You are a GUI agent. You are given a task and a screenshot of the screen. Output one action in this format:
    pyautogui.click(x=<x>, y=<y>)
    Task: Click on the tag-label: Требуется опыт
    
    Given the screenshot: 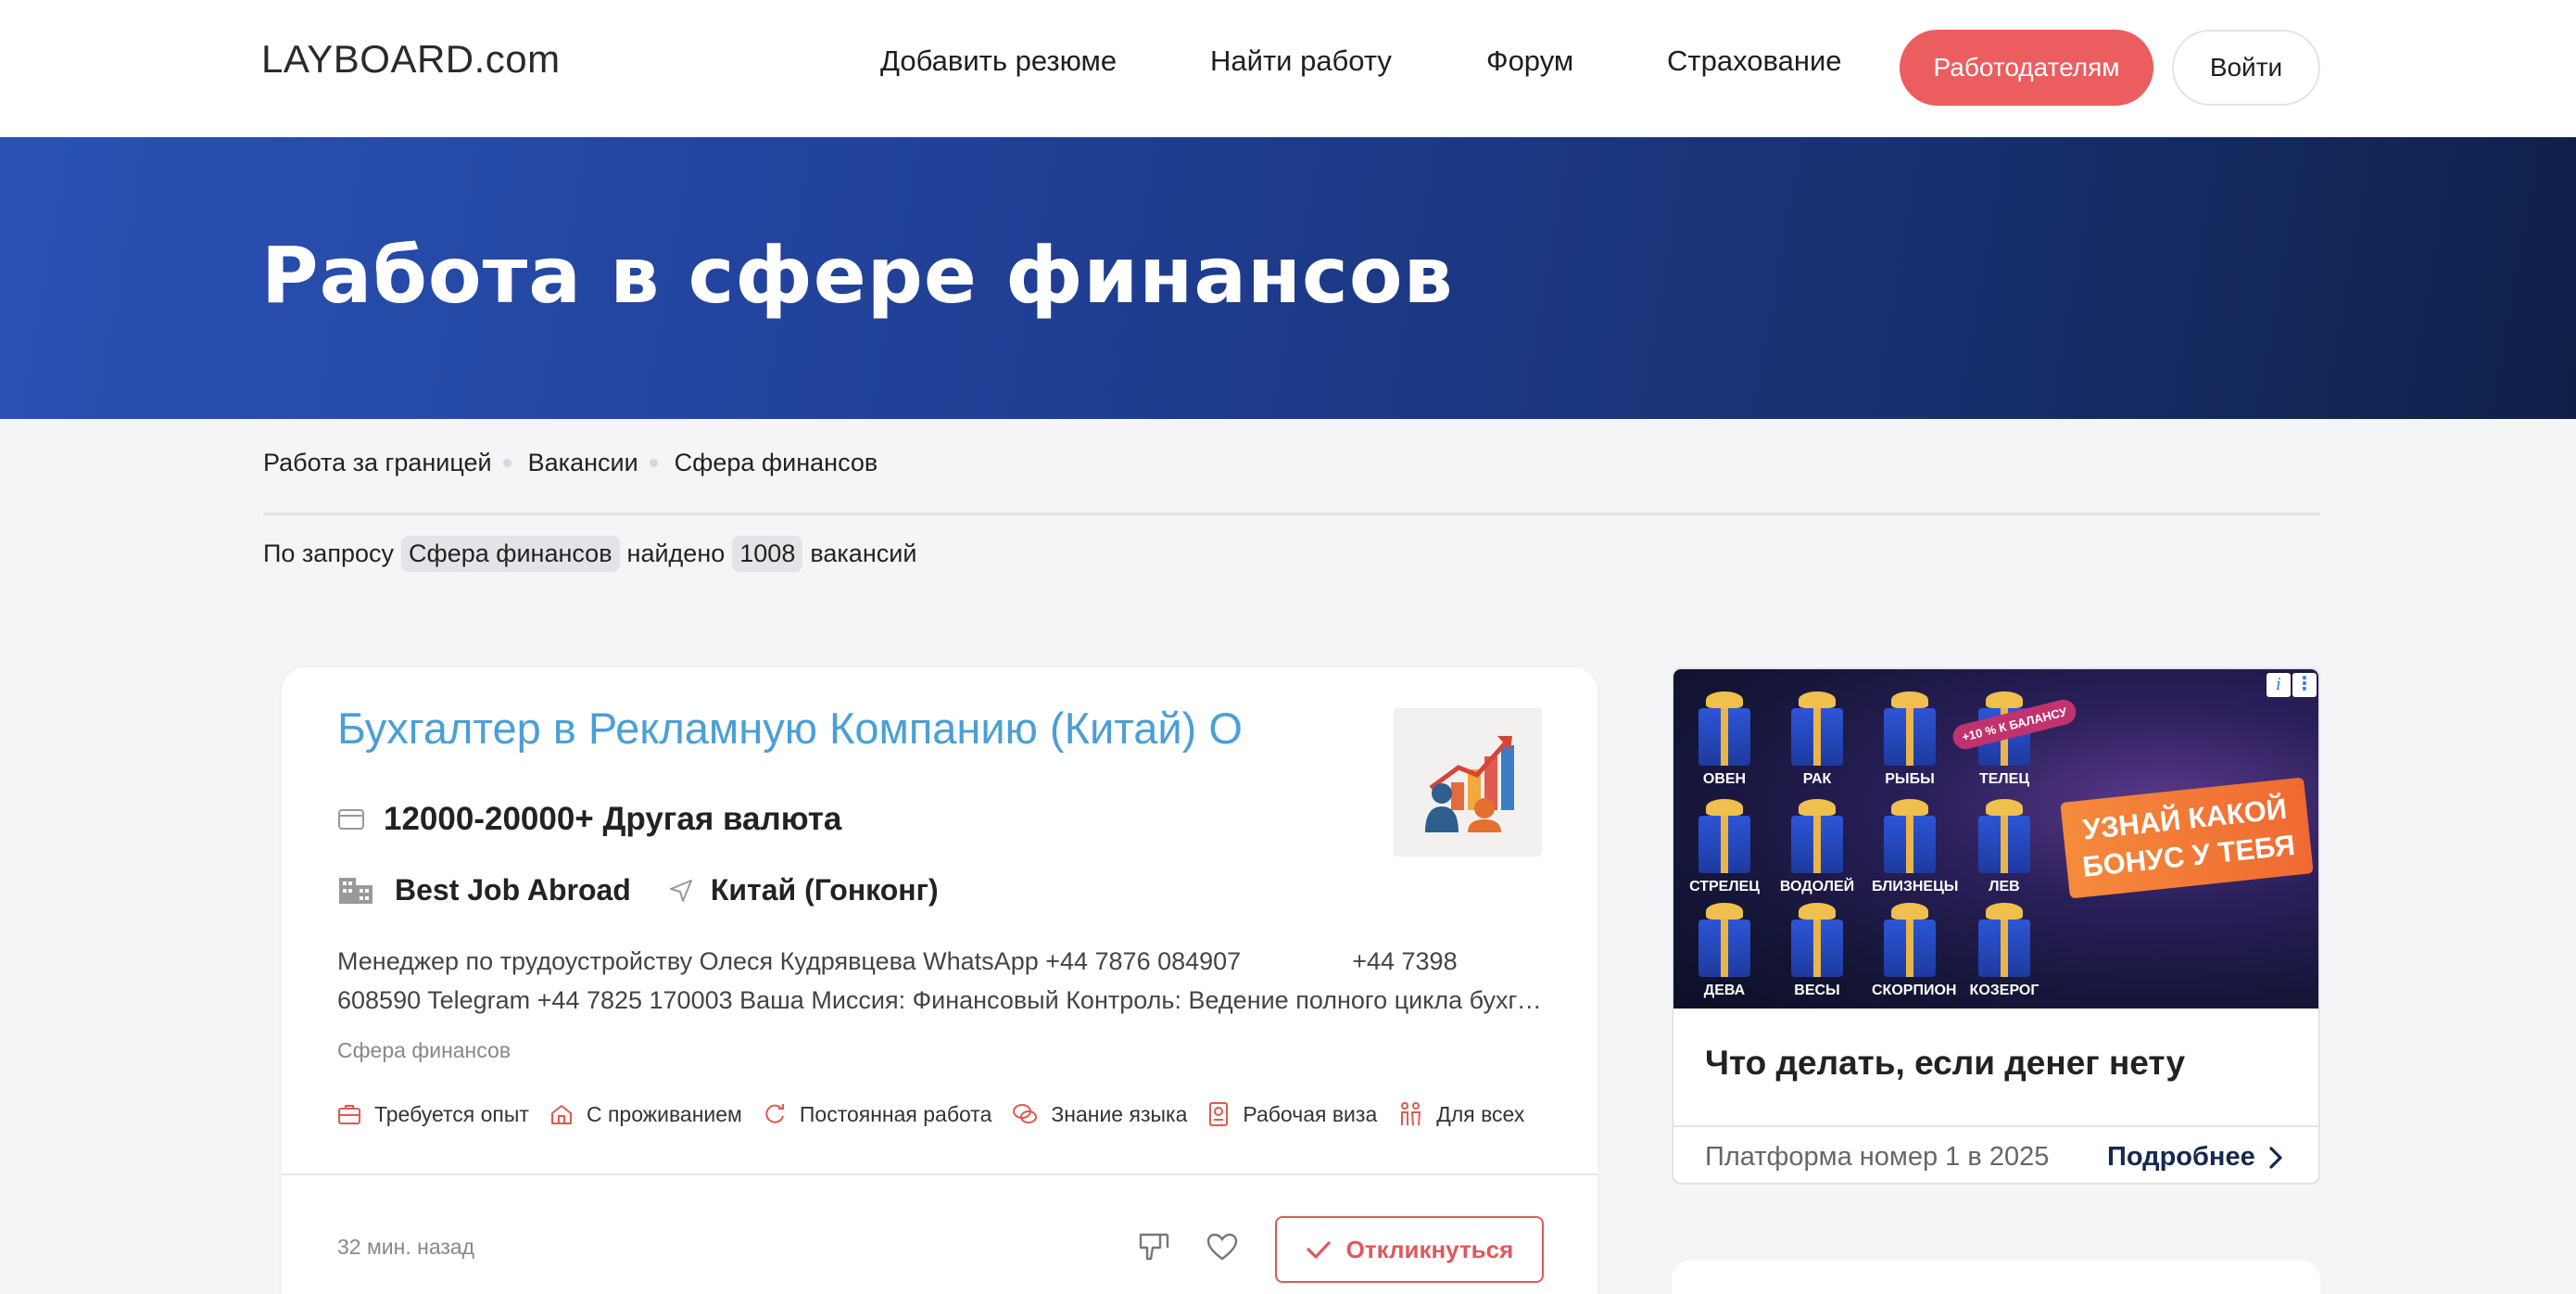 What is the action you would take?
    pyautogui.click(x=452, y=1113)
    